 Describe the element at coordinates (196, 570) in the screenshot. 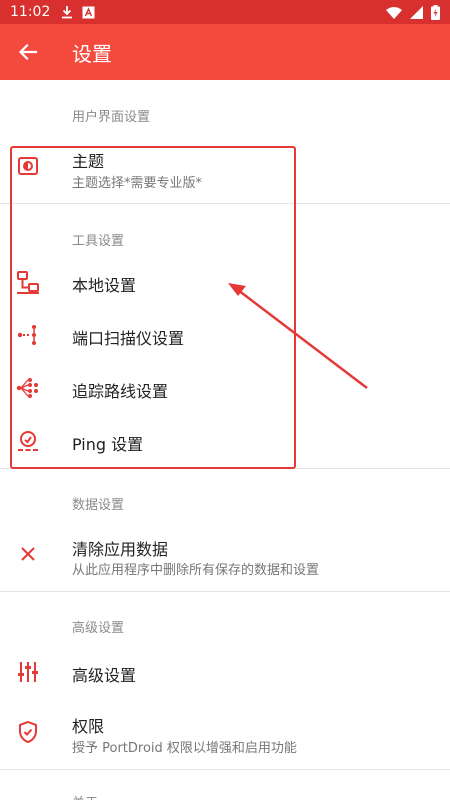

I see `setting-subtitle: 从此应用程序中删除所有保存的数据和设置` at that location.